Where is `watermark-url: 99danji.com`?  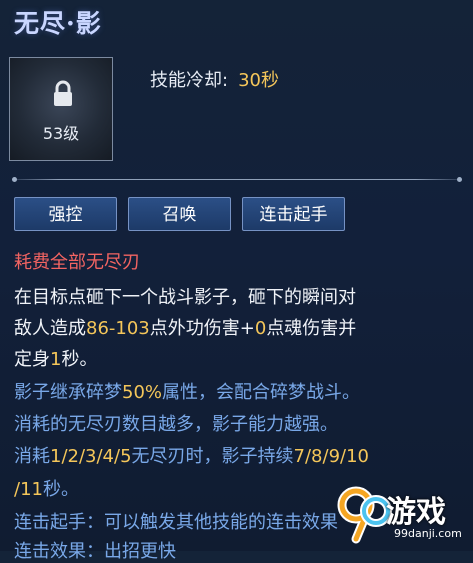 watermark-url: 99danji.com is located at coordinates (428, 533).